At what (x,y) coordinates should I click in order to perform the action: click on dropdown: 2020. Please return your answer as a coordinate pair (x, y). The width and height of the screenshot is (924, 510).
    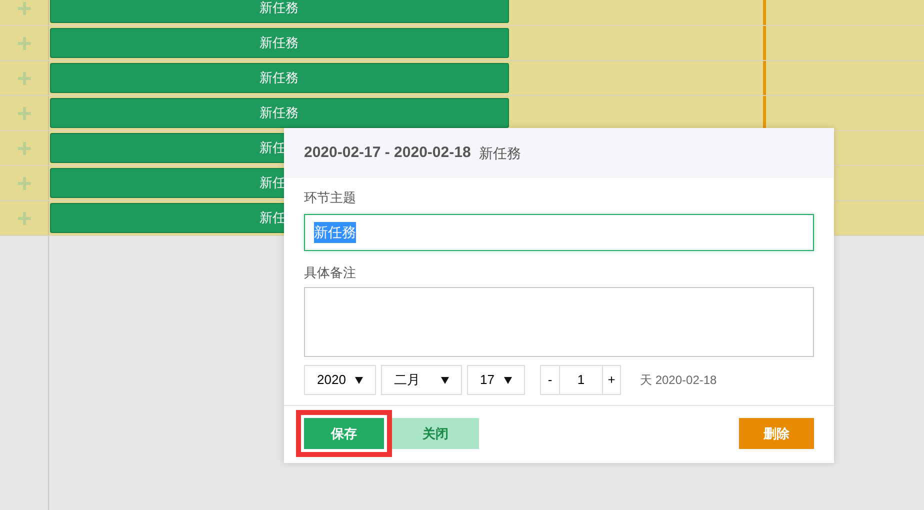
    Looking at the image, I should click on (340, 380).